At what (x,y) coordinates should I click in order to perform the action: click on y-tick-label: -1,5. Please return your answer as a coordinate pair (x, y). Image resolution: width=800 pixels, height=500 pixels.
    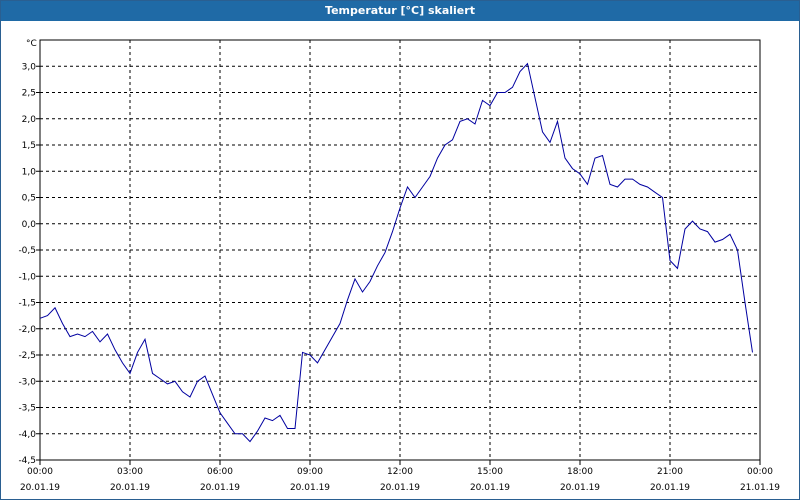
    Looking at the image, I should click on (27, 304).